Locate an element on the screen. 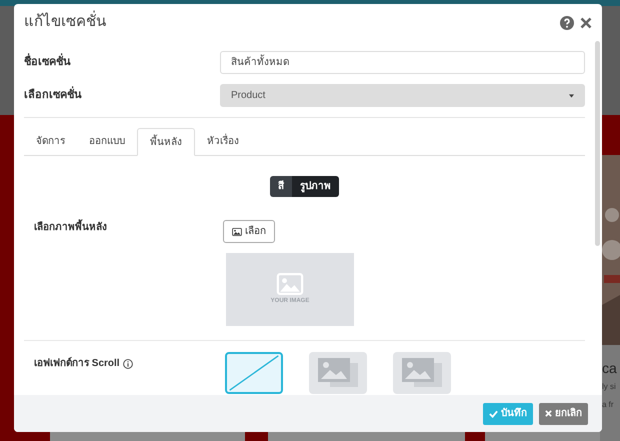 The width and height of the screenshot is (620, 441). caret-icon is located at coordinates (571, 96).